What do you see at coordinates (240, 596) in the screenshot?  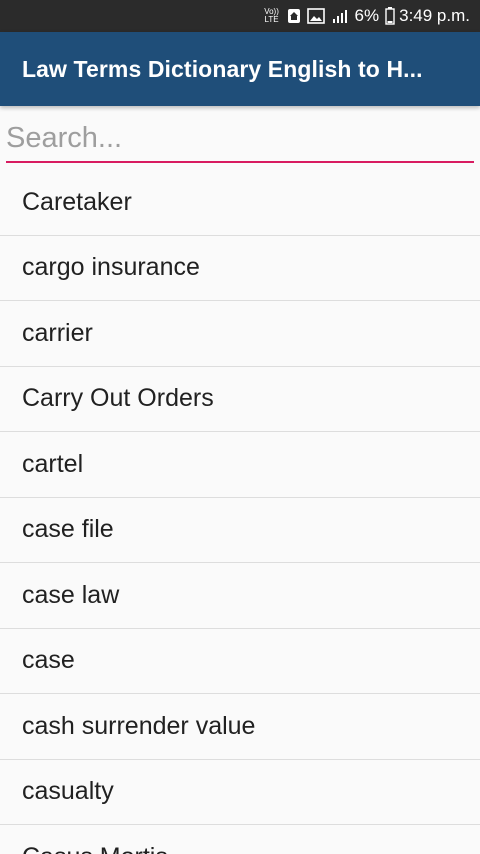 I see `list-item: case law` at bounding box center [240, 596].